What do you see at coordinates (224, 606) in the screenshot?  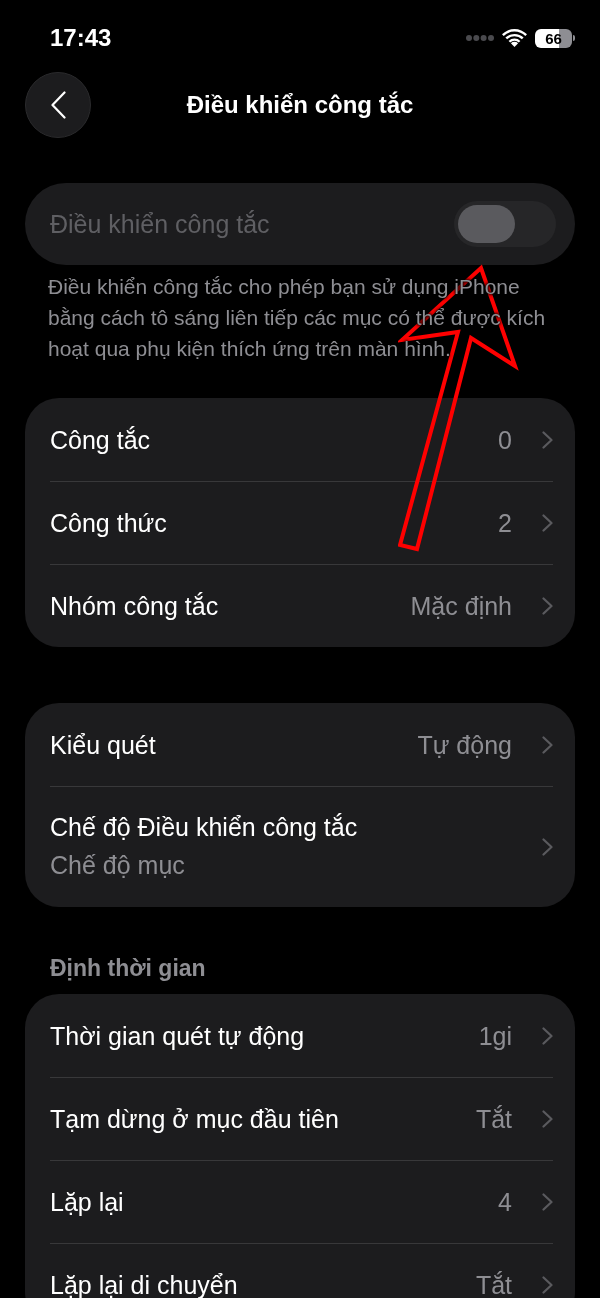 I see `setting-label: Nhóm công tắc` at bounding box center [224, 606].